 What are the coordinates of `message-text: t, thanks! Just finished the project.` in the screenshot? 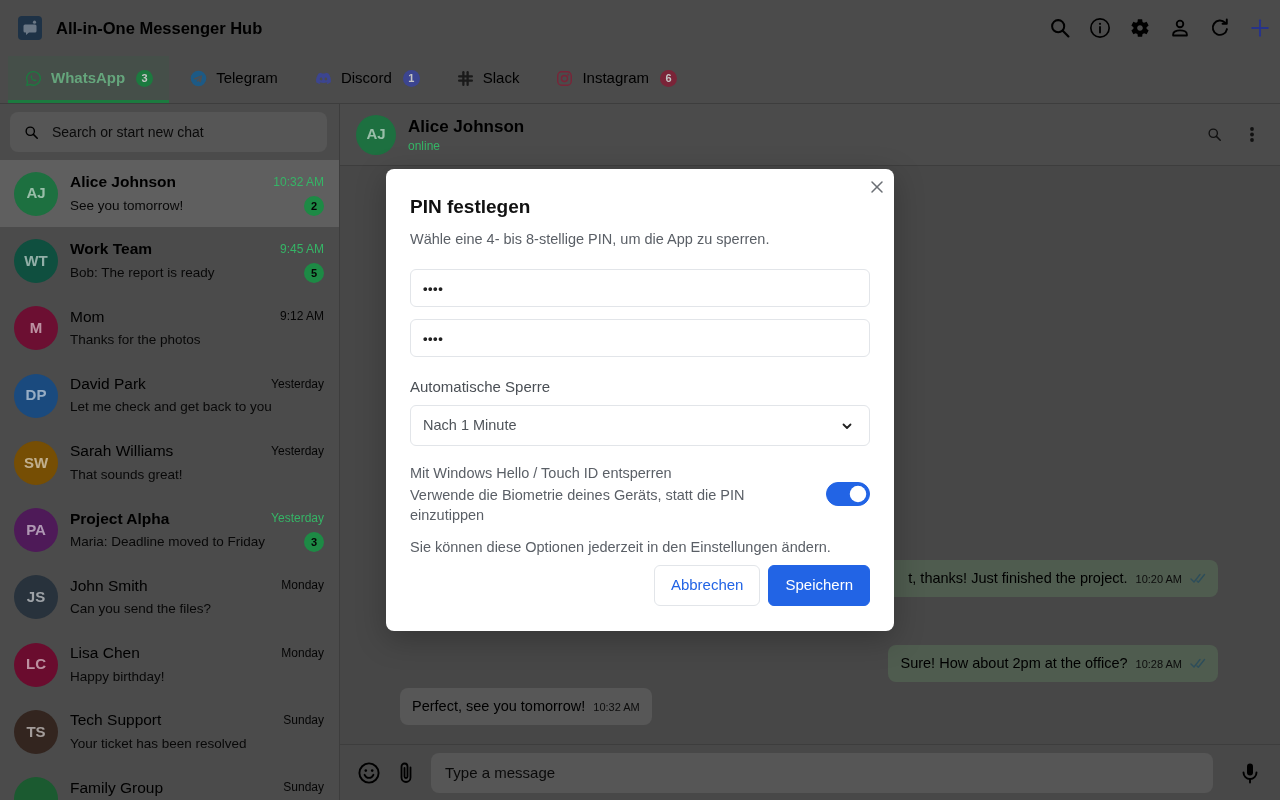 It's located at (1018, 578).